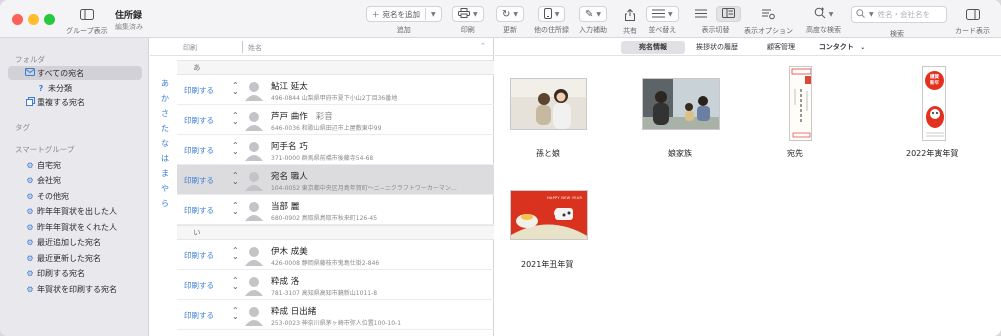 This screenshot has width=1001, height=336. Describe the element at coordinates (795, 153) in the screenshot. I see `thumbnail-caption: 宛先` at that location.